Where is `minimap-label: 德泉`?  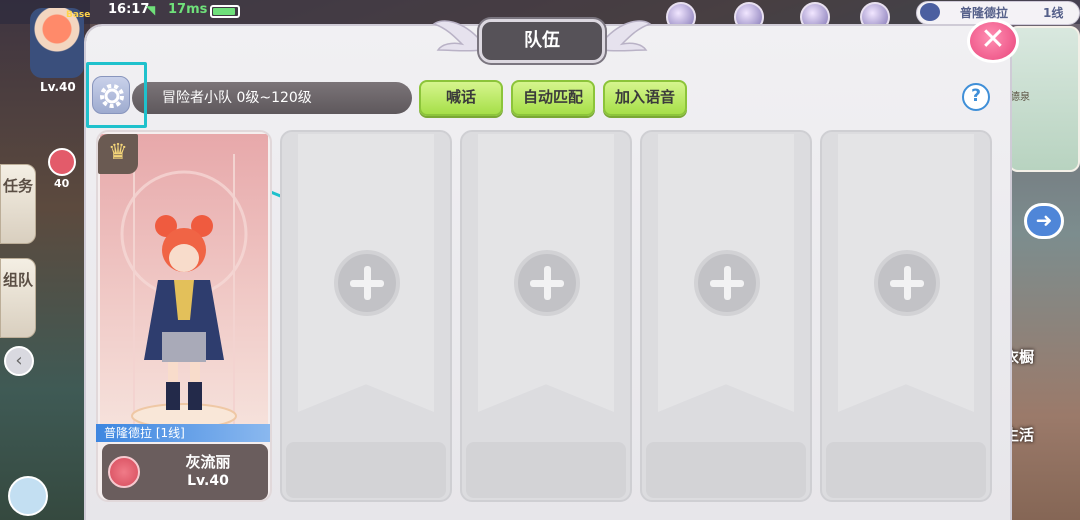 minimap-label: 德泉 is located at coordinates (1020, 97).